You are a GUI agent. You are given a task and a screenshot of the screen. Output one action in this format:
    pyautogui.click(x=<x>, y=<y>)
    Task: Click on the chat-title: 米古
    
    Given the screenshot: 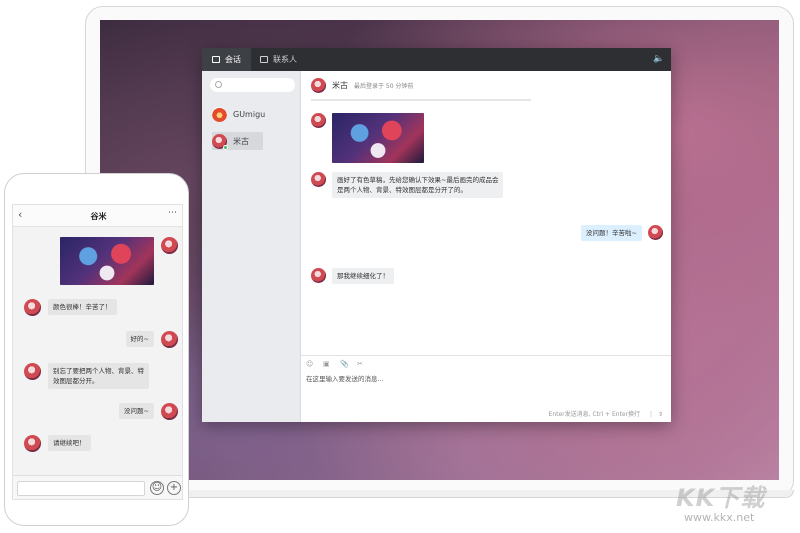 What is the action you would take?
    pyautogui.click(x=340, y=85)
    